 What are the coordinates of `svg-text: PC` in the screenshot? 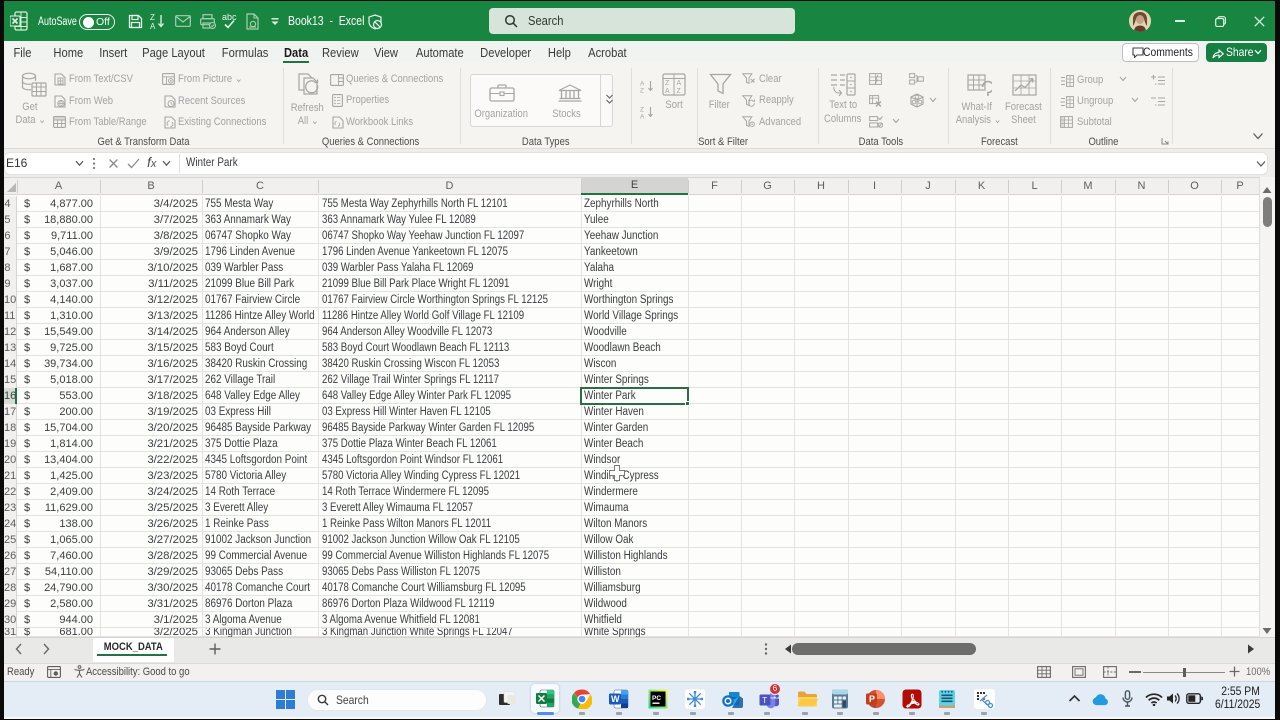 It's located at (656, 698).